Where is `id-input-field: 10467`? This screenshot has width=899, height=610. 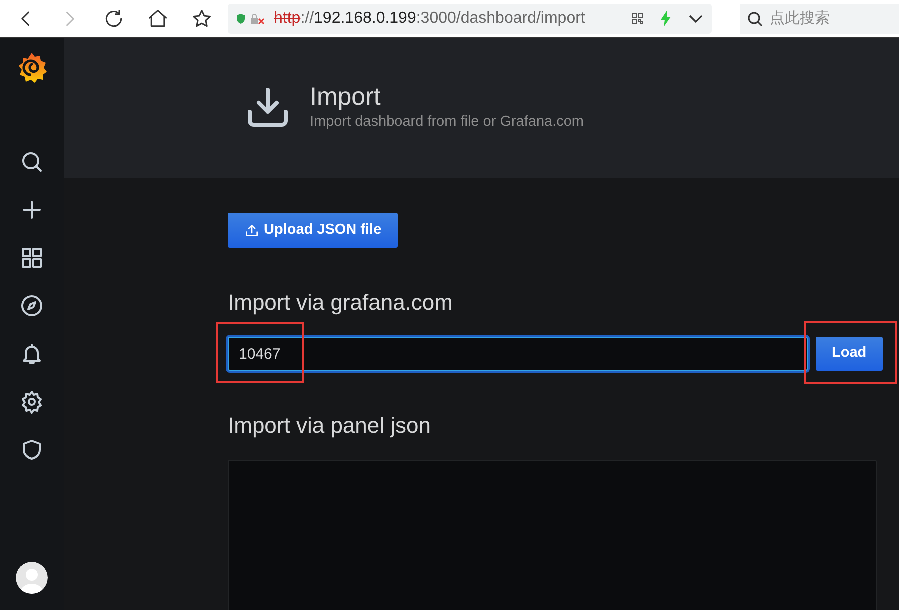 id-input-field: 10467 is located at coordinates (518, 354).